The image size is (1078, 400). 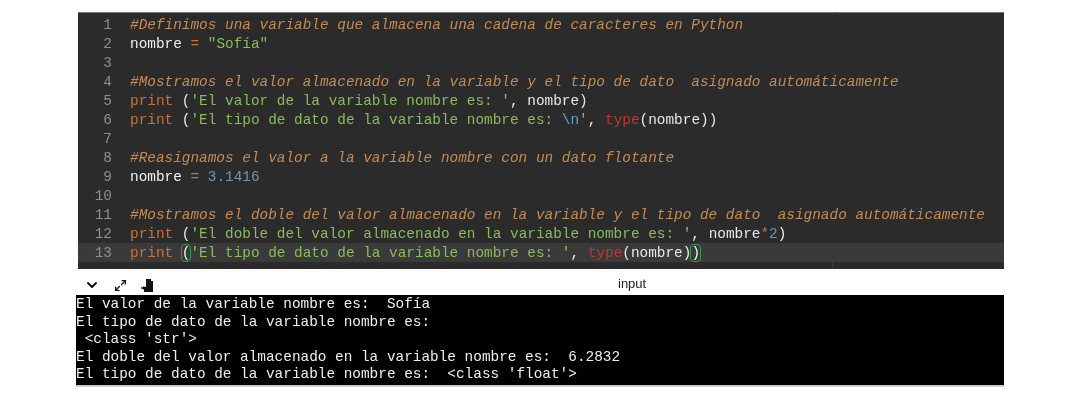 I want to click on line-number: 7, so click(x=107, y=138).